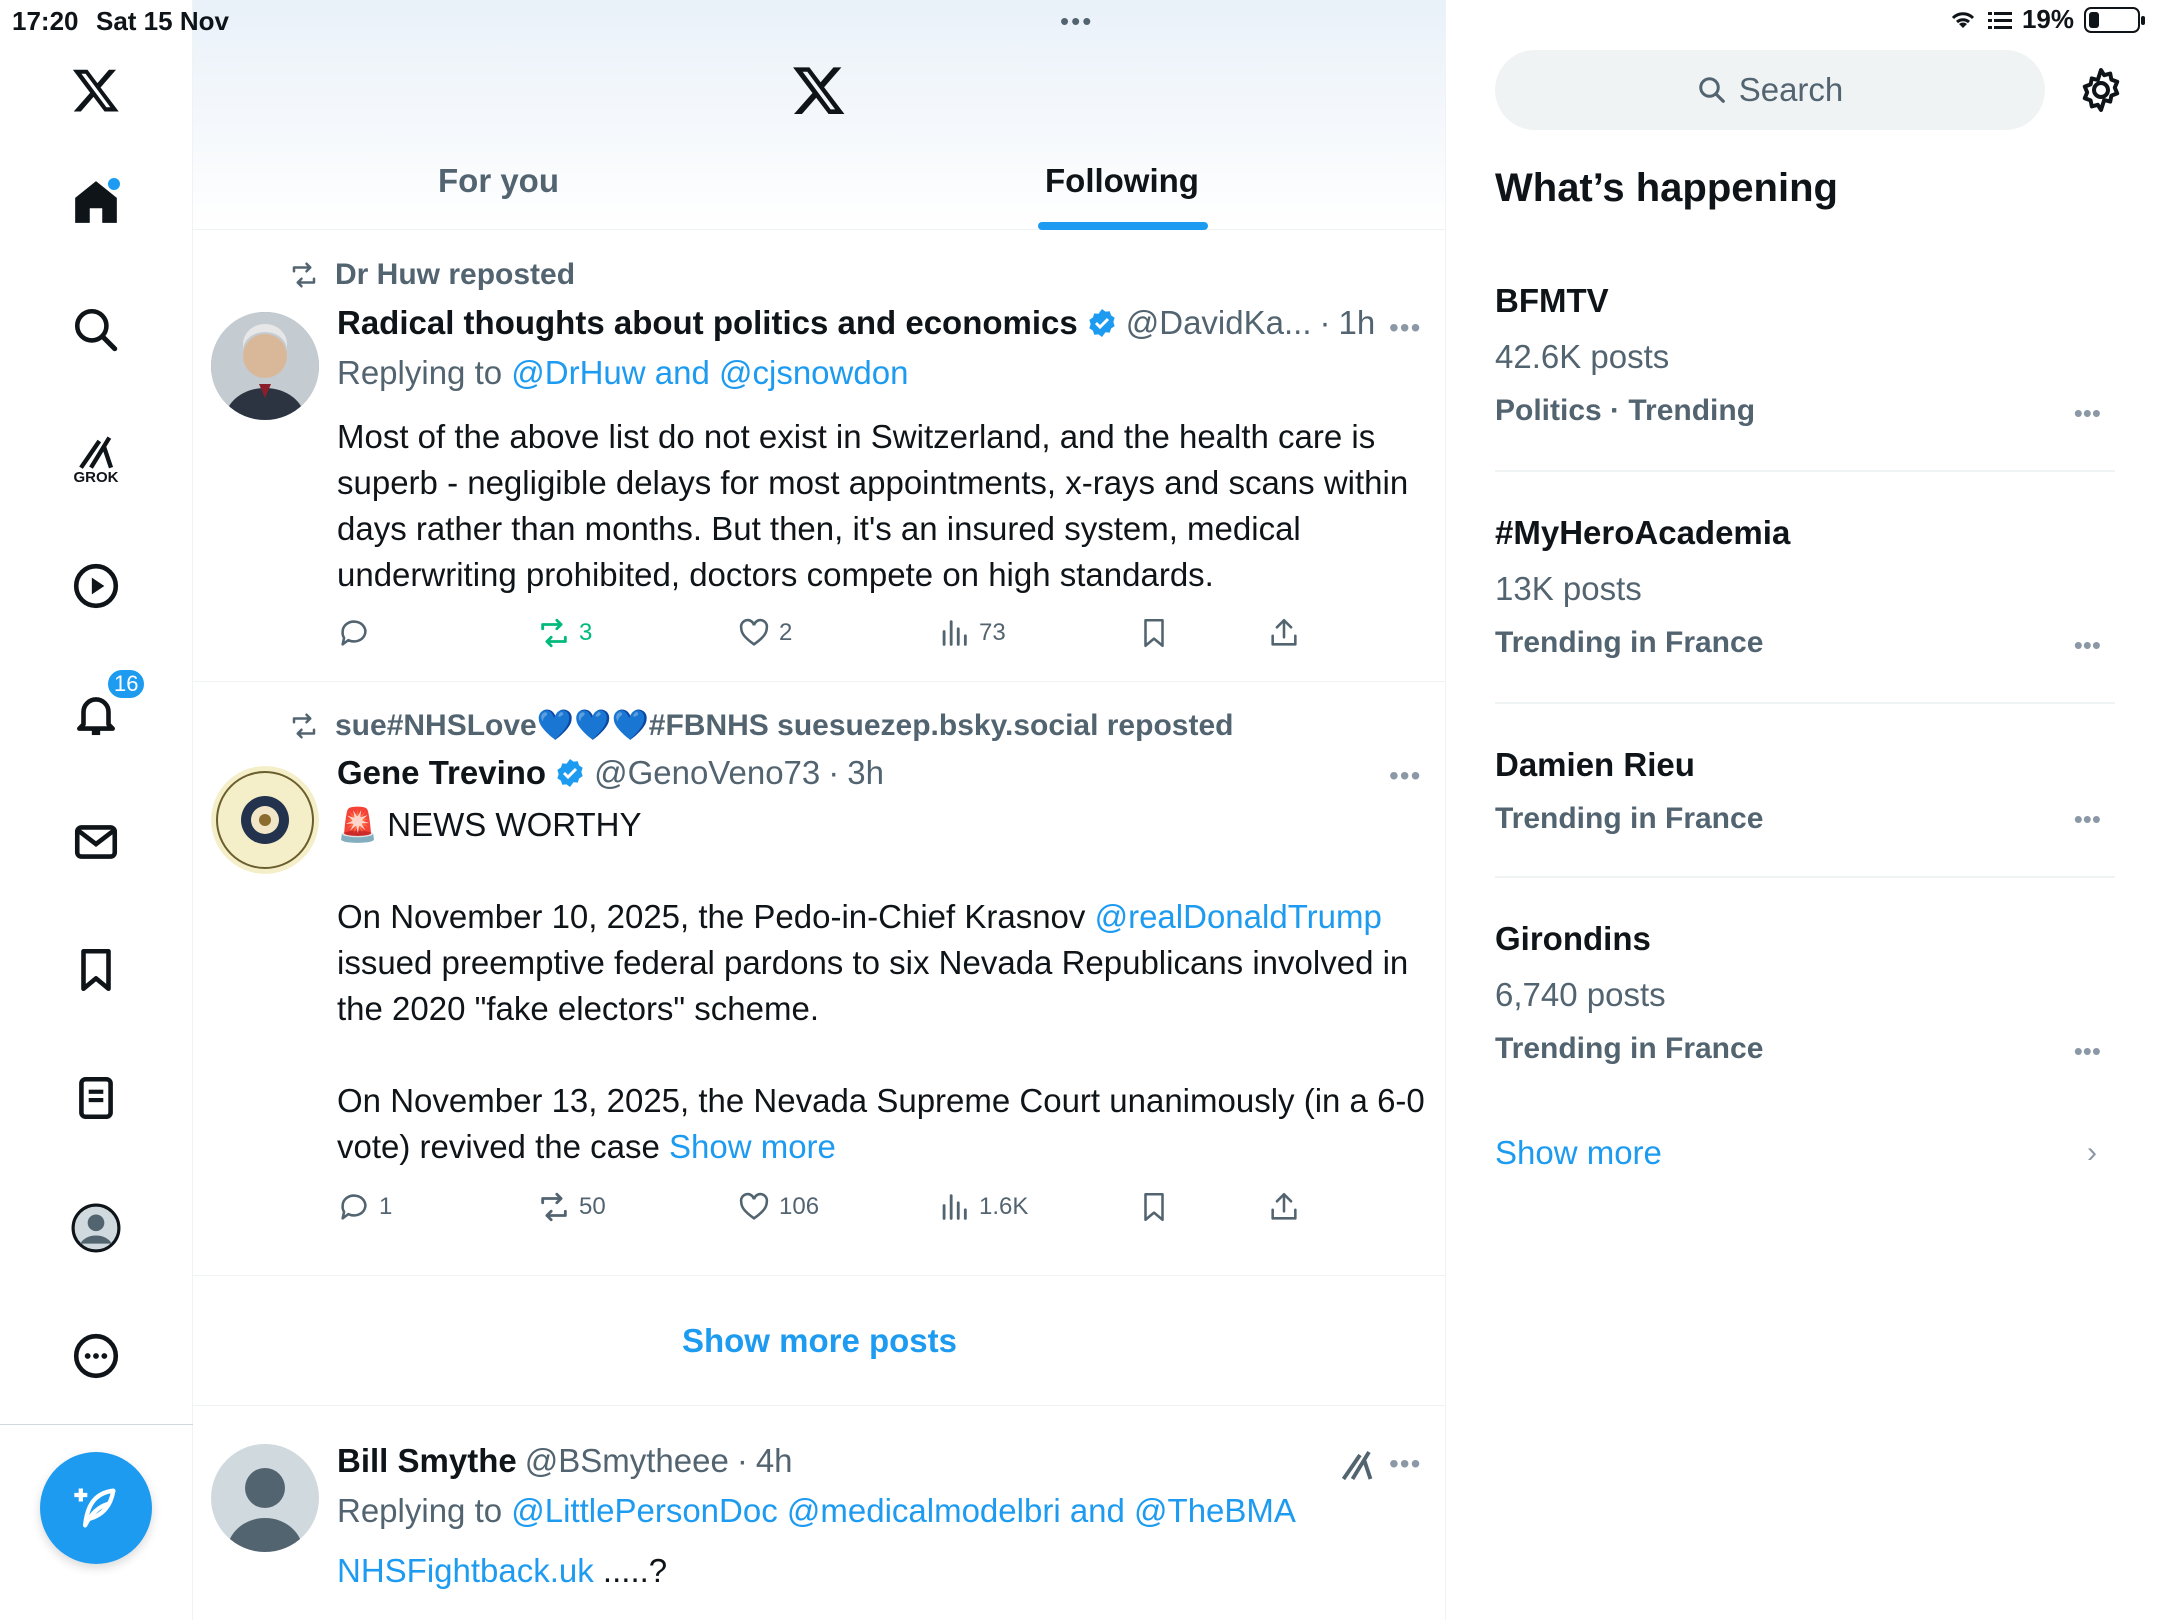 The height and width of the screenshot is (1620, 2160). Describe the element at coordinates (1076, 21) in the screenshot. I see `multitask-dots-icon: •••` at that location.